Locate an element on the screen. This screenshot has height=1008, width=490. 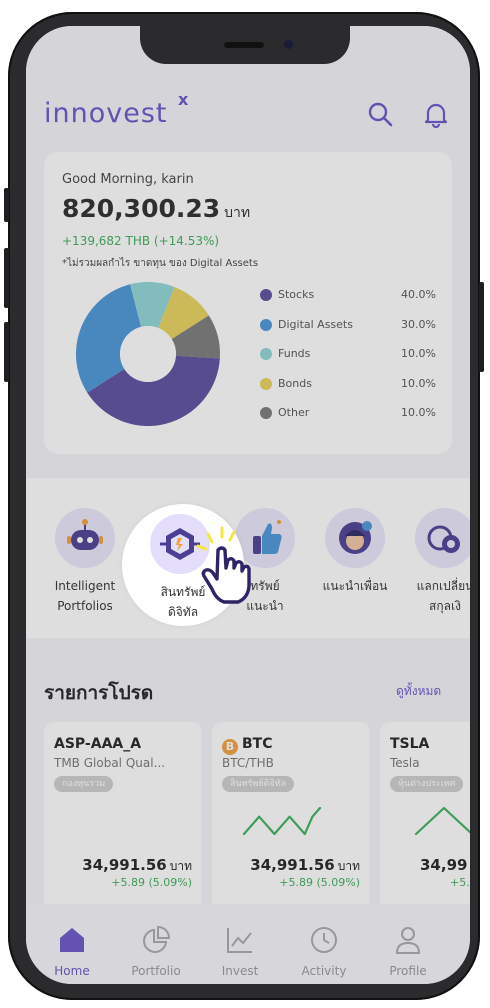
nav-item-home: Home is located at coordinates (72, 951).